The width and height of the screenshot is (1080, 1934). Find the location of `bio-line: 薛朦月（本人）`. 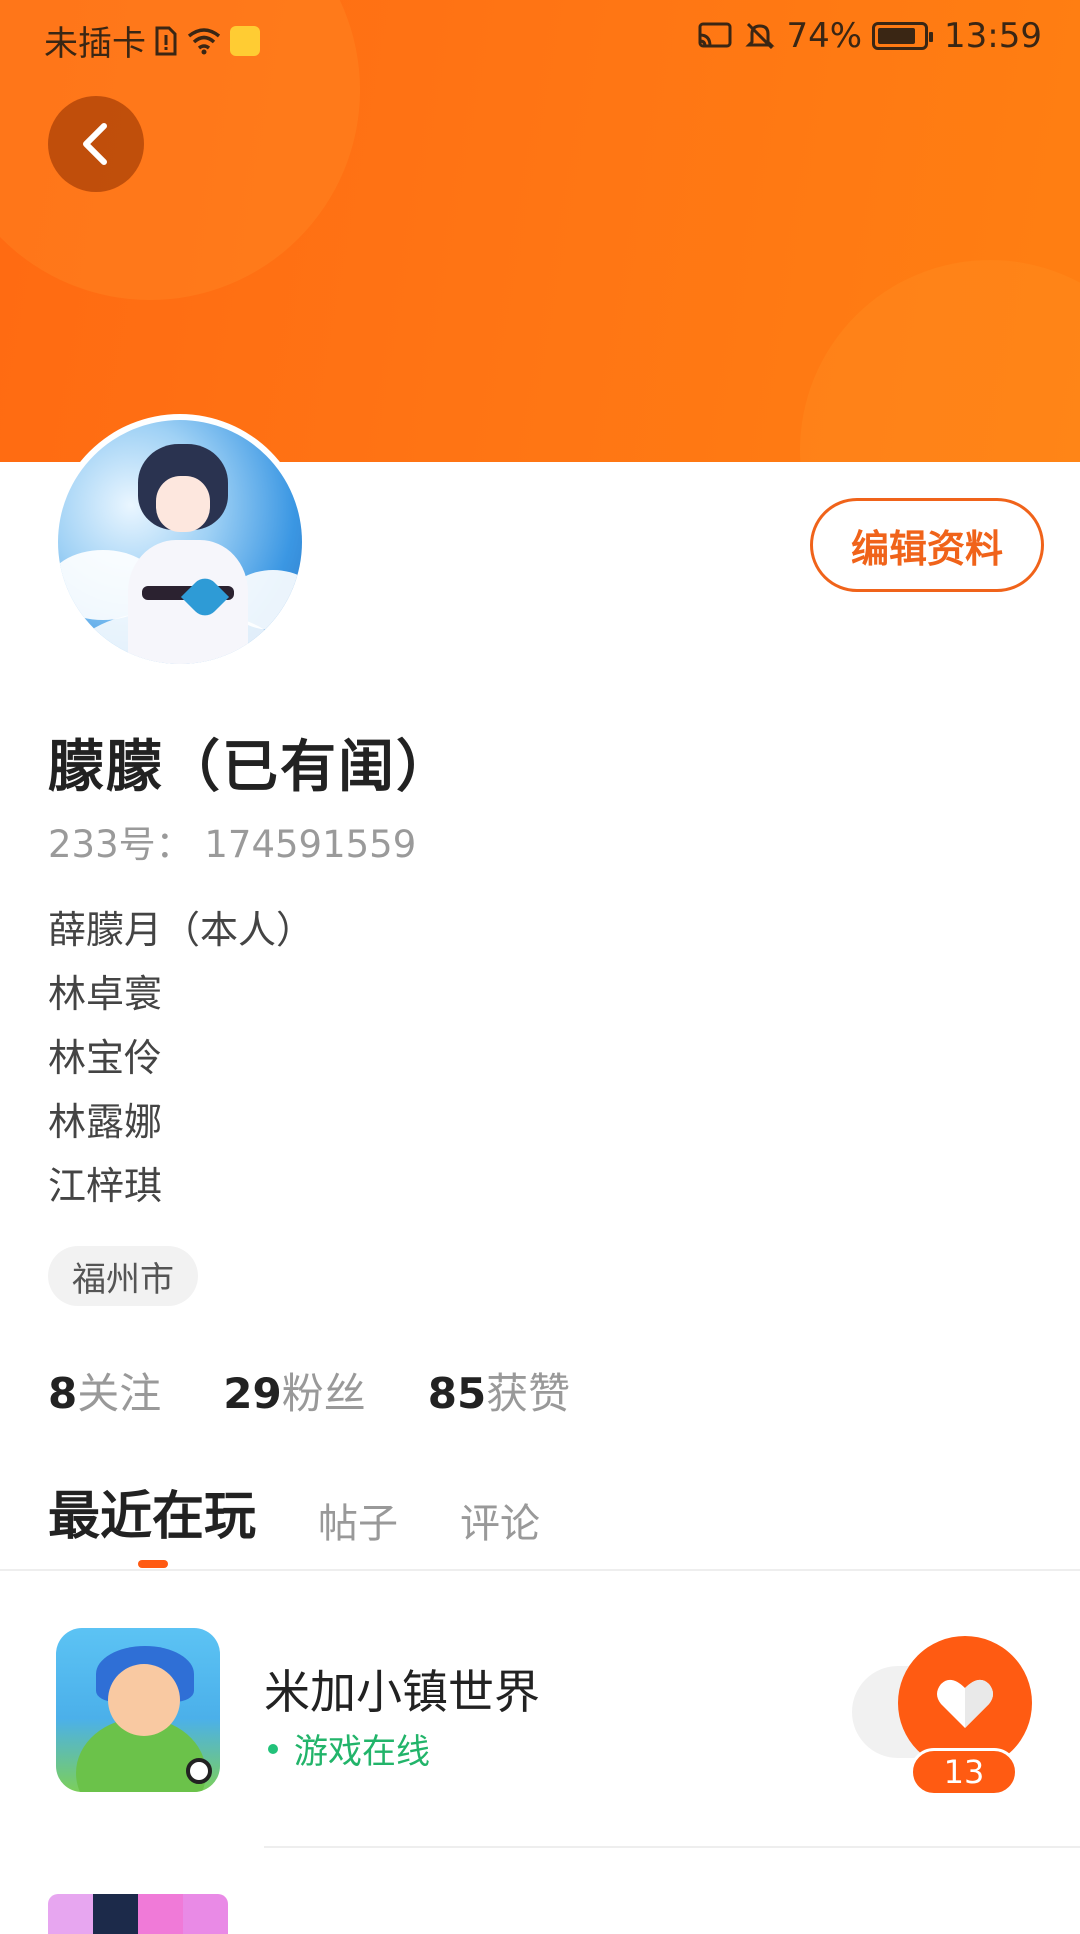

bio-line: 薛朦月（本人） is located at coordinates (181, 930).